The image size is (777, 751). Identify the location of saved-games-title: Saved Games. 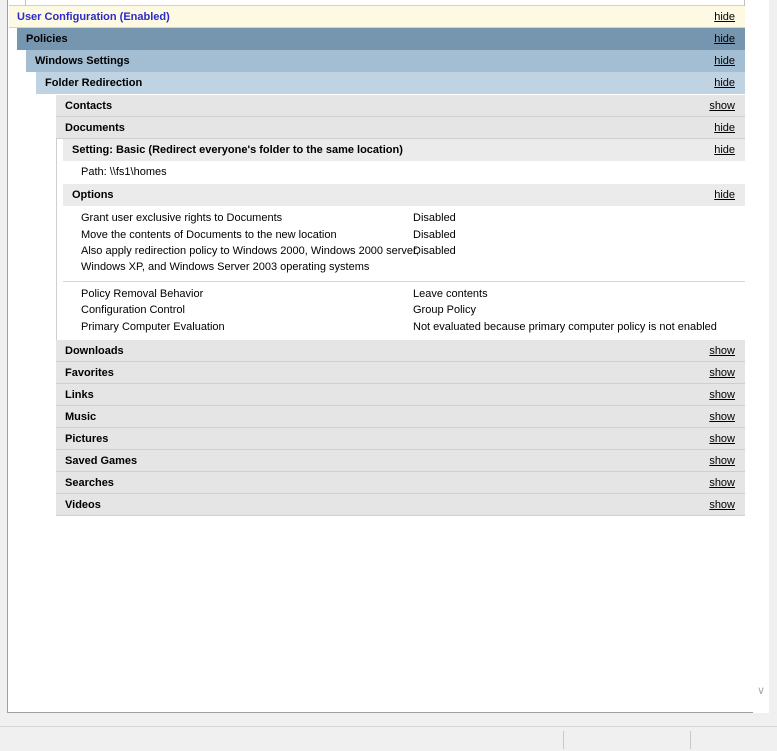
(101, 461).